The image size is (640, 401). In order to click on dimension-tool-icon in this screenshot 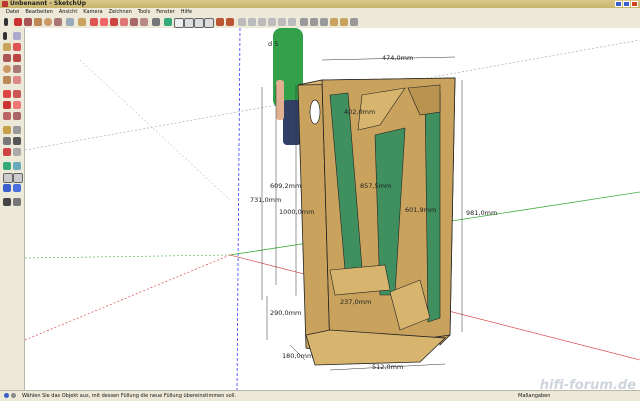, I will do `click(17, 130)`.